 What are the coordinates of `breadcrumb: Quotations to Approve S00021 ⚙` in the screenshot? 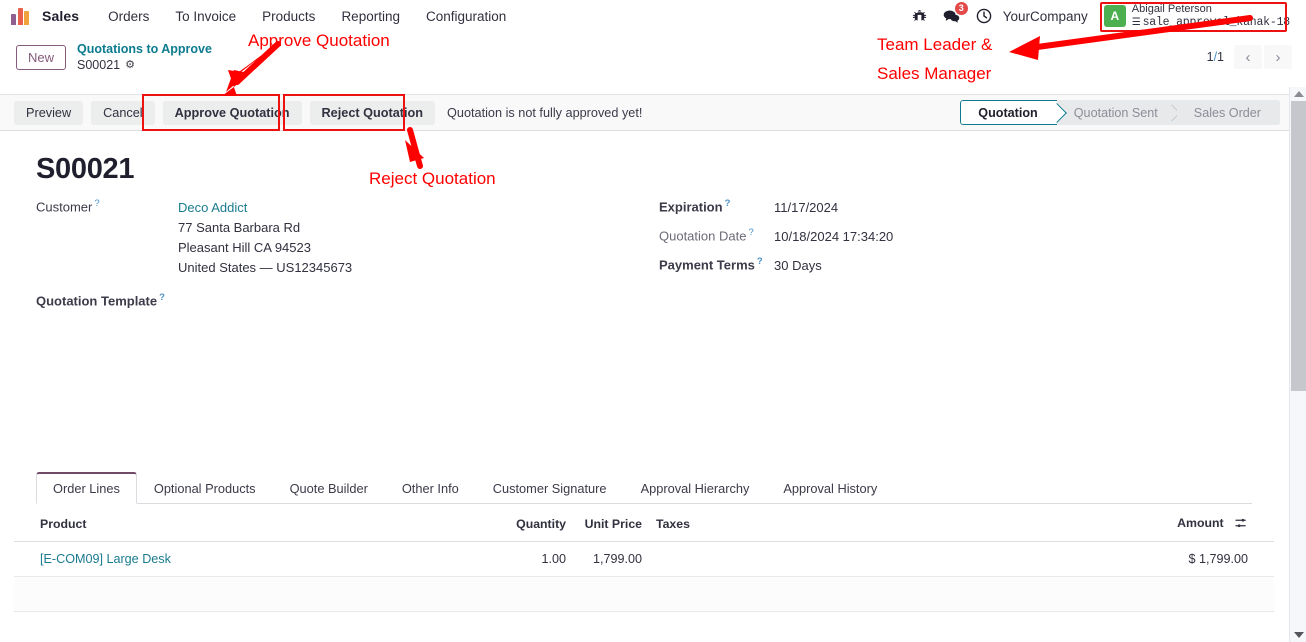 It's located at (144, 57).